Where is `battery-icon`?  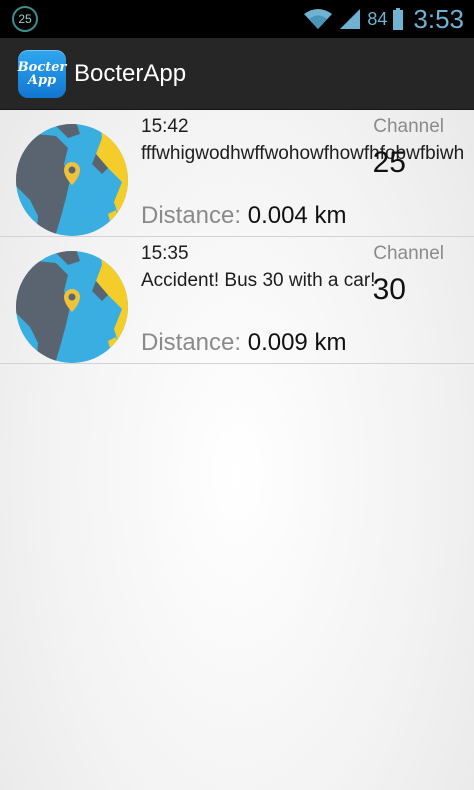 battery-icon is located at coordinates (398, 19).